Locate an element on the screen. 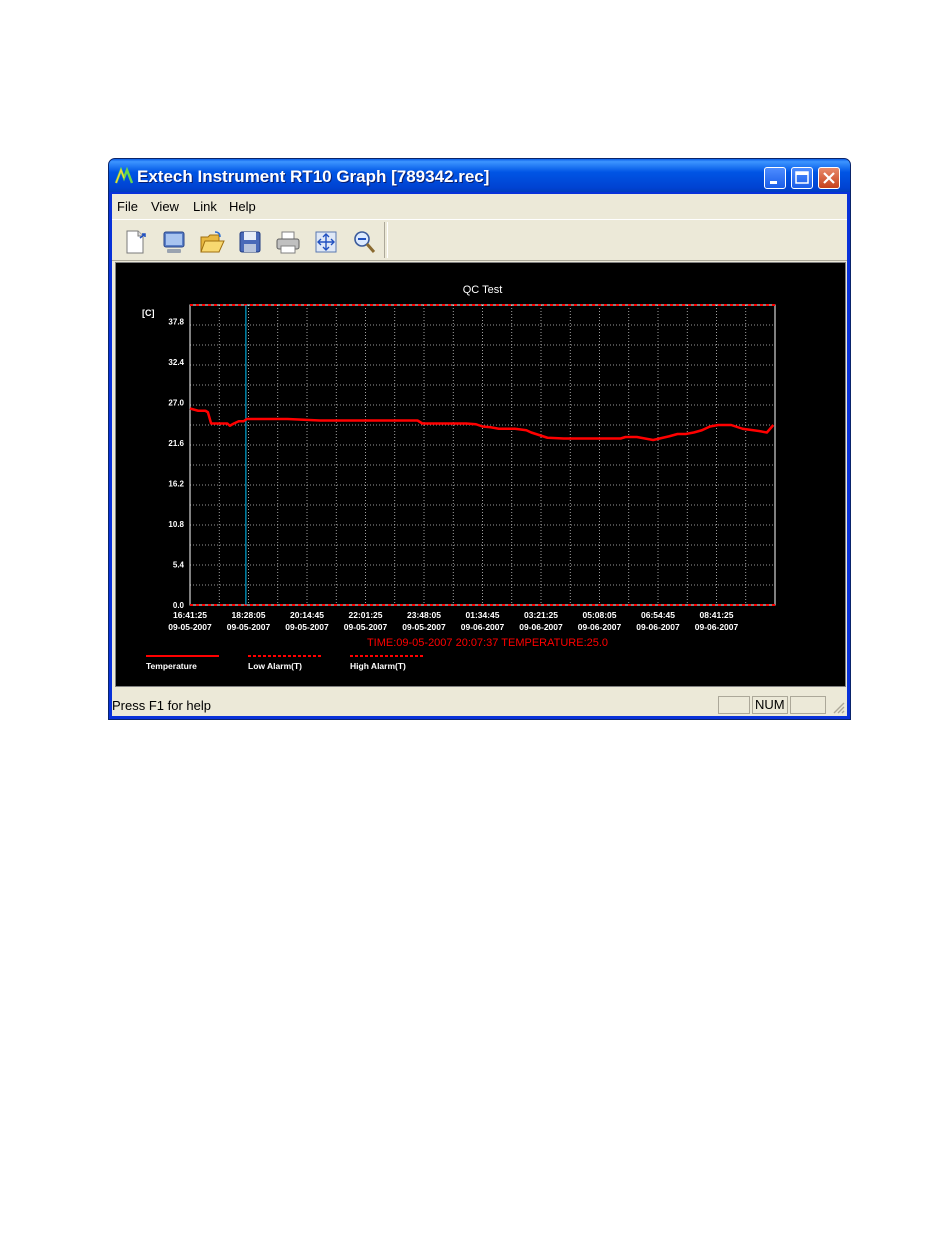 This screenshot has height=1260, width=950. status-pane-num: NUM is located at coordinates (770, 705).